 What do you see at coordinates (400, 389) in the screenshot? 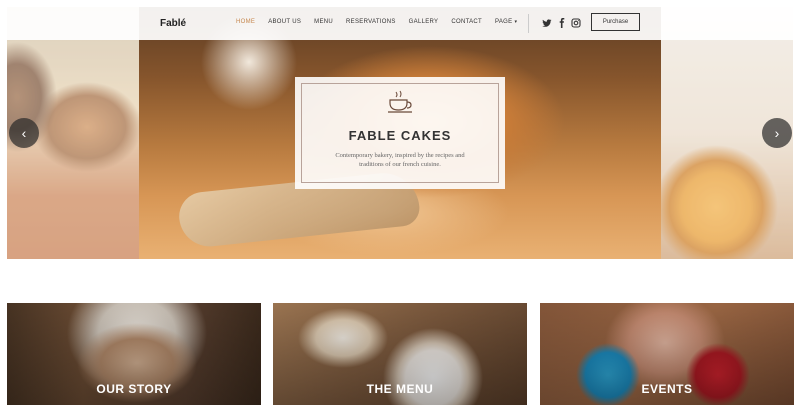
I see `tile-label: THE MENU` at bounding box center [400, 389].